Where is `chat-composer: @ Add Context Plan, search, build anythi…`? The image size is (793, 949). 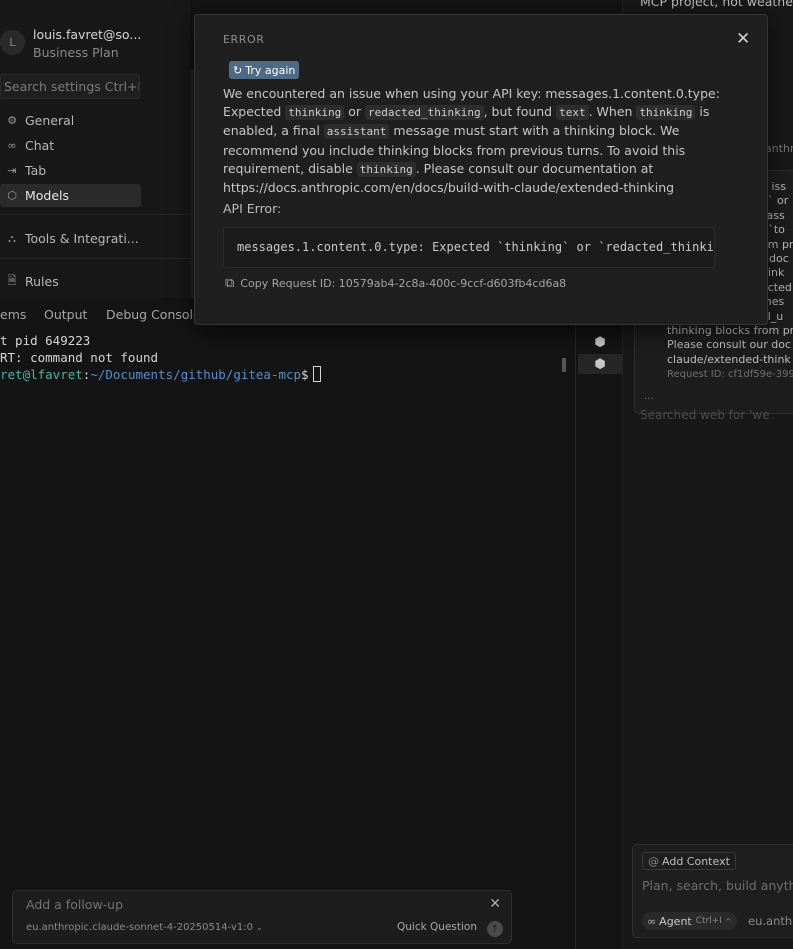 chat-composer: @ Add Context Plan, search, build anythi… is located at coordinates (712, 891).